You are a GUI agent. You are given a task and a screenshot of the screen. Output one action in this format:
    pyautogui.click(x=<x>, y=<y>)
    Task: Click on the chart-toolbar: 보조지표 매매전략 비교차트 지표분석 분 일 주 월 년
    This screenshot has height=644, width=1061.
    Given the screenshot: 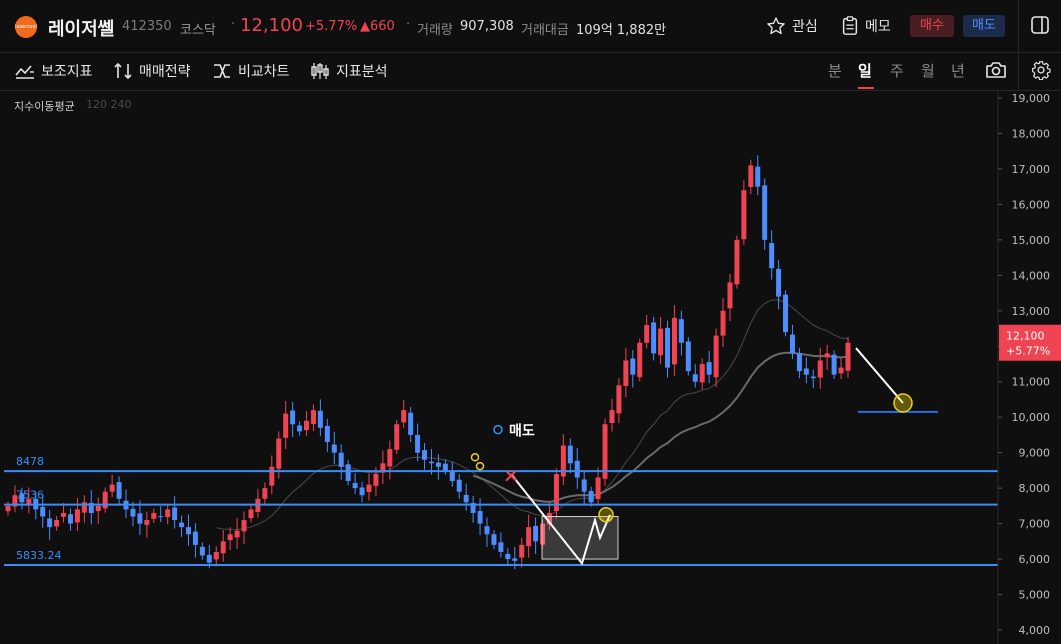 What is the action you would take?
    pyautogui.click(x=530, y=71)
    